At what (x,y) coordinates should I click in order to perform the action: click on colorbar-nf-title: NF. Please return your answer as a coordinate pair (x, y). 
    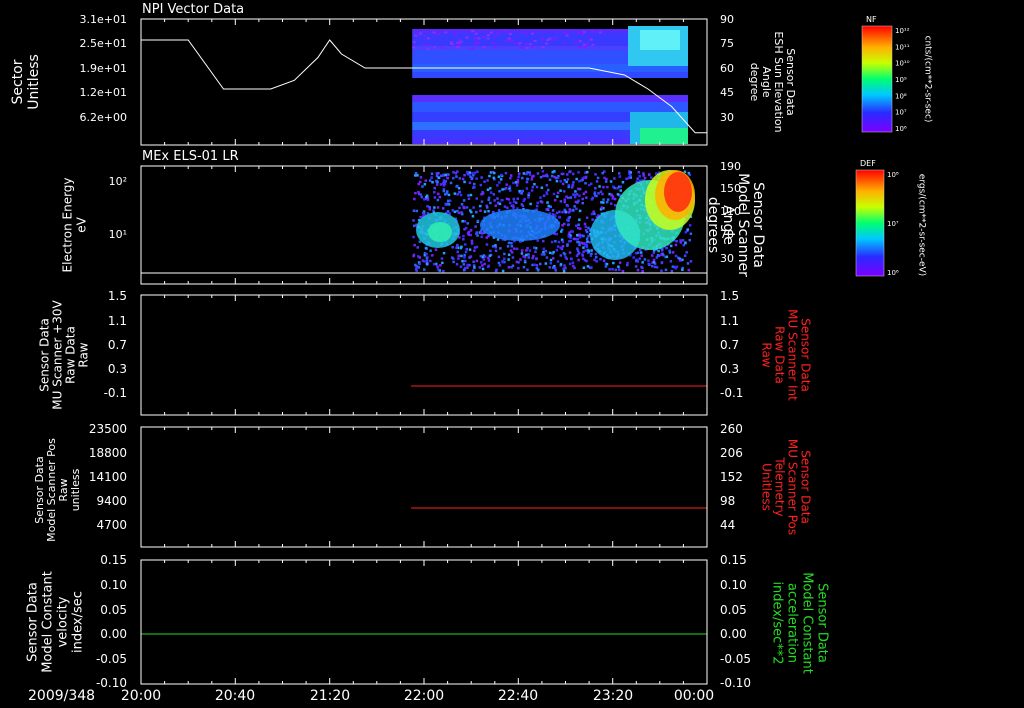
    Looking at the image, I should click on (871, 19).